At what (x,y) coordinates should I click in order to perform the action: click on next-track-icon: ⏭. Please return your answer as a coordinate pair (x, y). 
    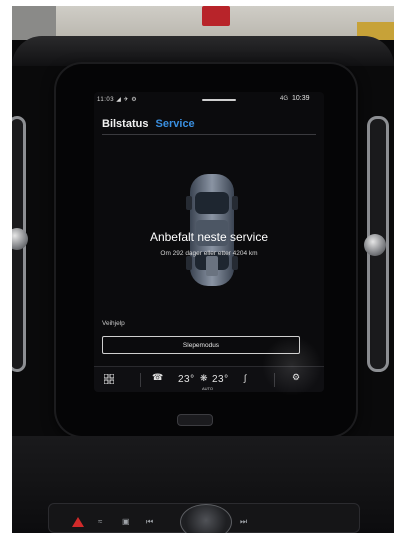
    Looking at the image, I should click on (243, 522).